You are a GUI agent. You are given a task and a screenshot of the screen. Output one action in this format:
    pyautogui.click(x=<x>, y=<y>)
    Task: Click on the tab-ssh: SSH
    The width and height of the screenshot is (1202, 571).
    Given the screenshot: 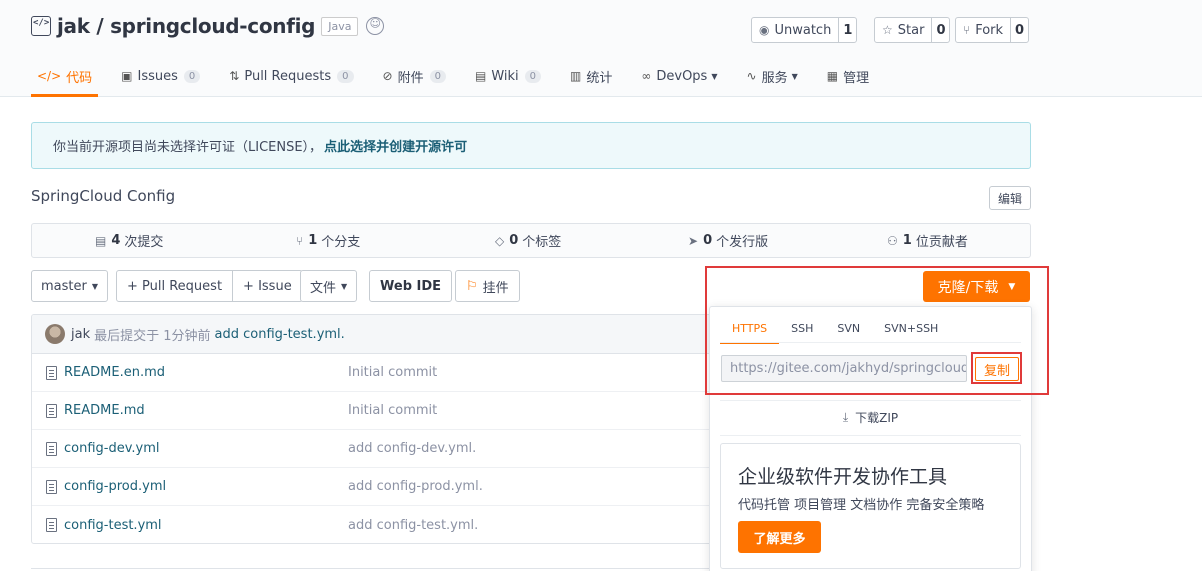 What is the action you would take?
    pyautogui.click(x=802, y=328)
    